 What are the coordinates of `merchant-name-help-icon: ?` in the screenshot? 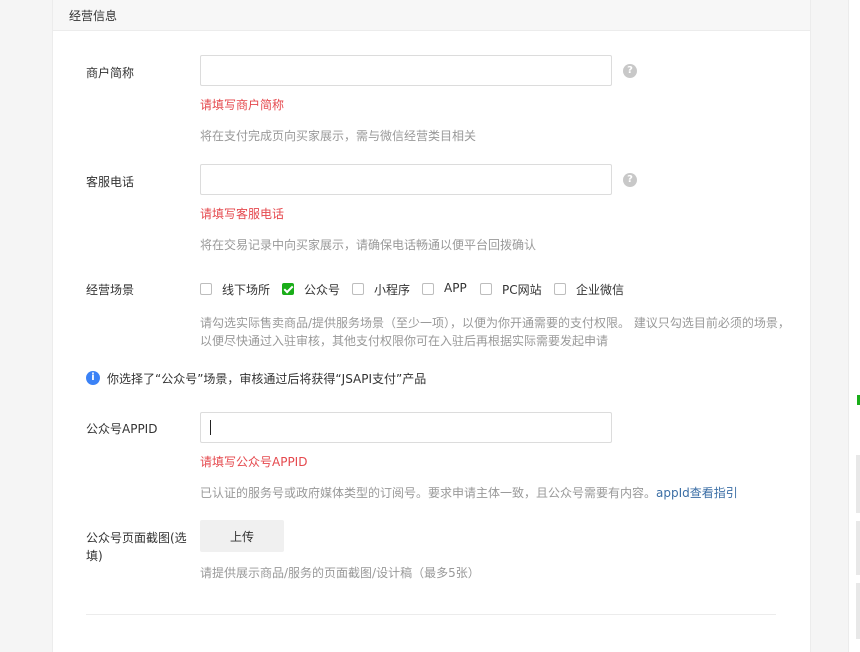 It's located at (630, 71).